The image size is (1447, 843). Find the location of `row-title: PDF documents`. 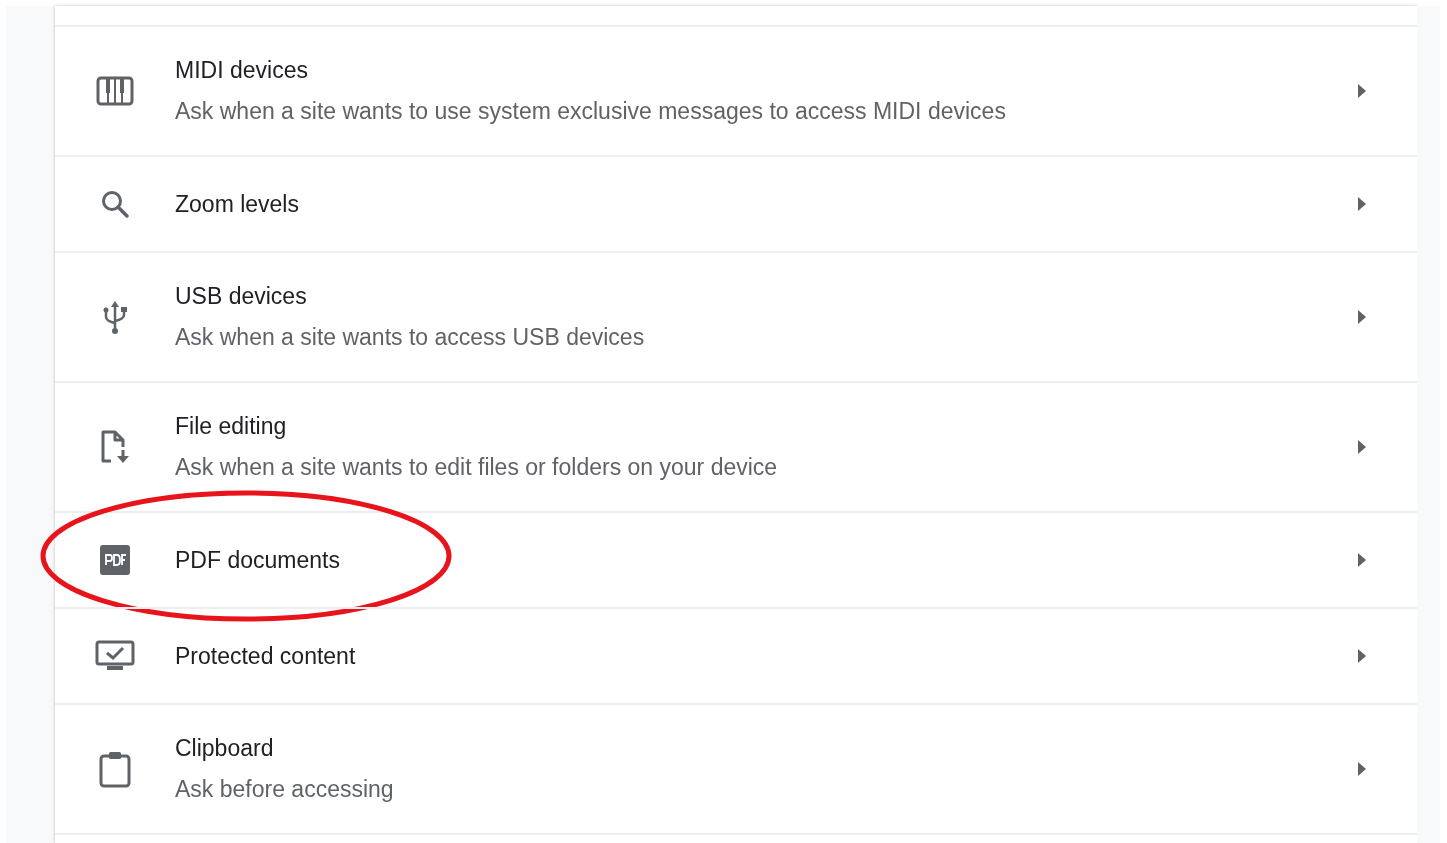

row-title: PDF documents is located at coordinates (258, 560).